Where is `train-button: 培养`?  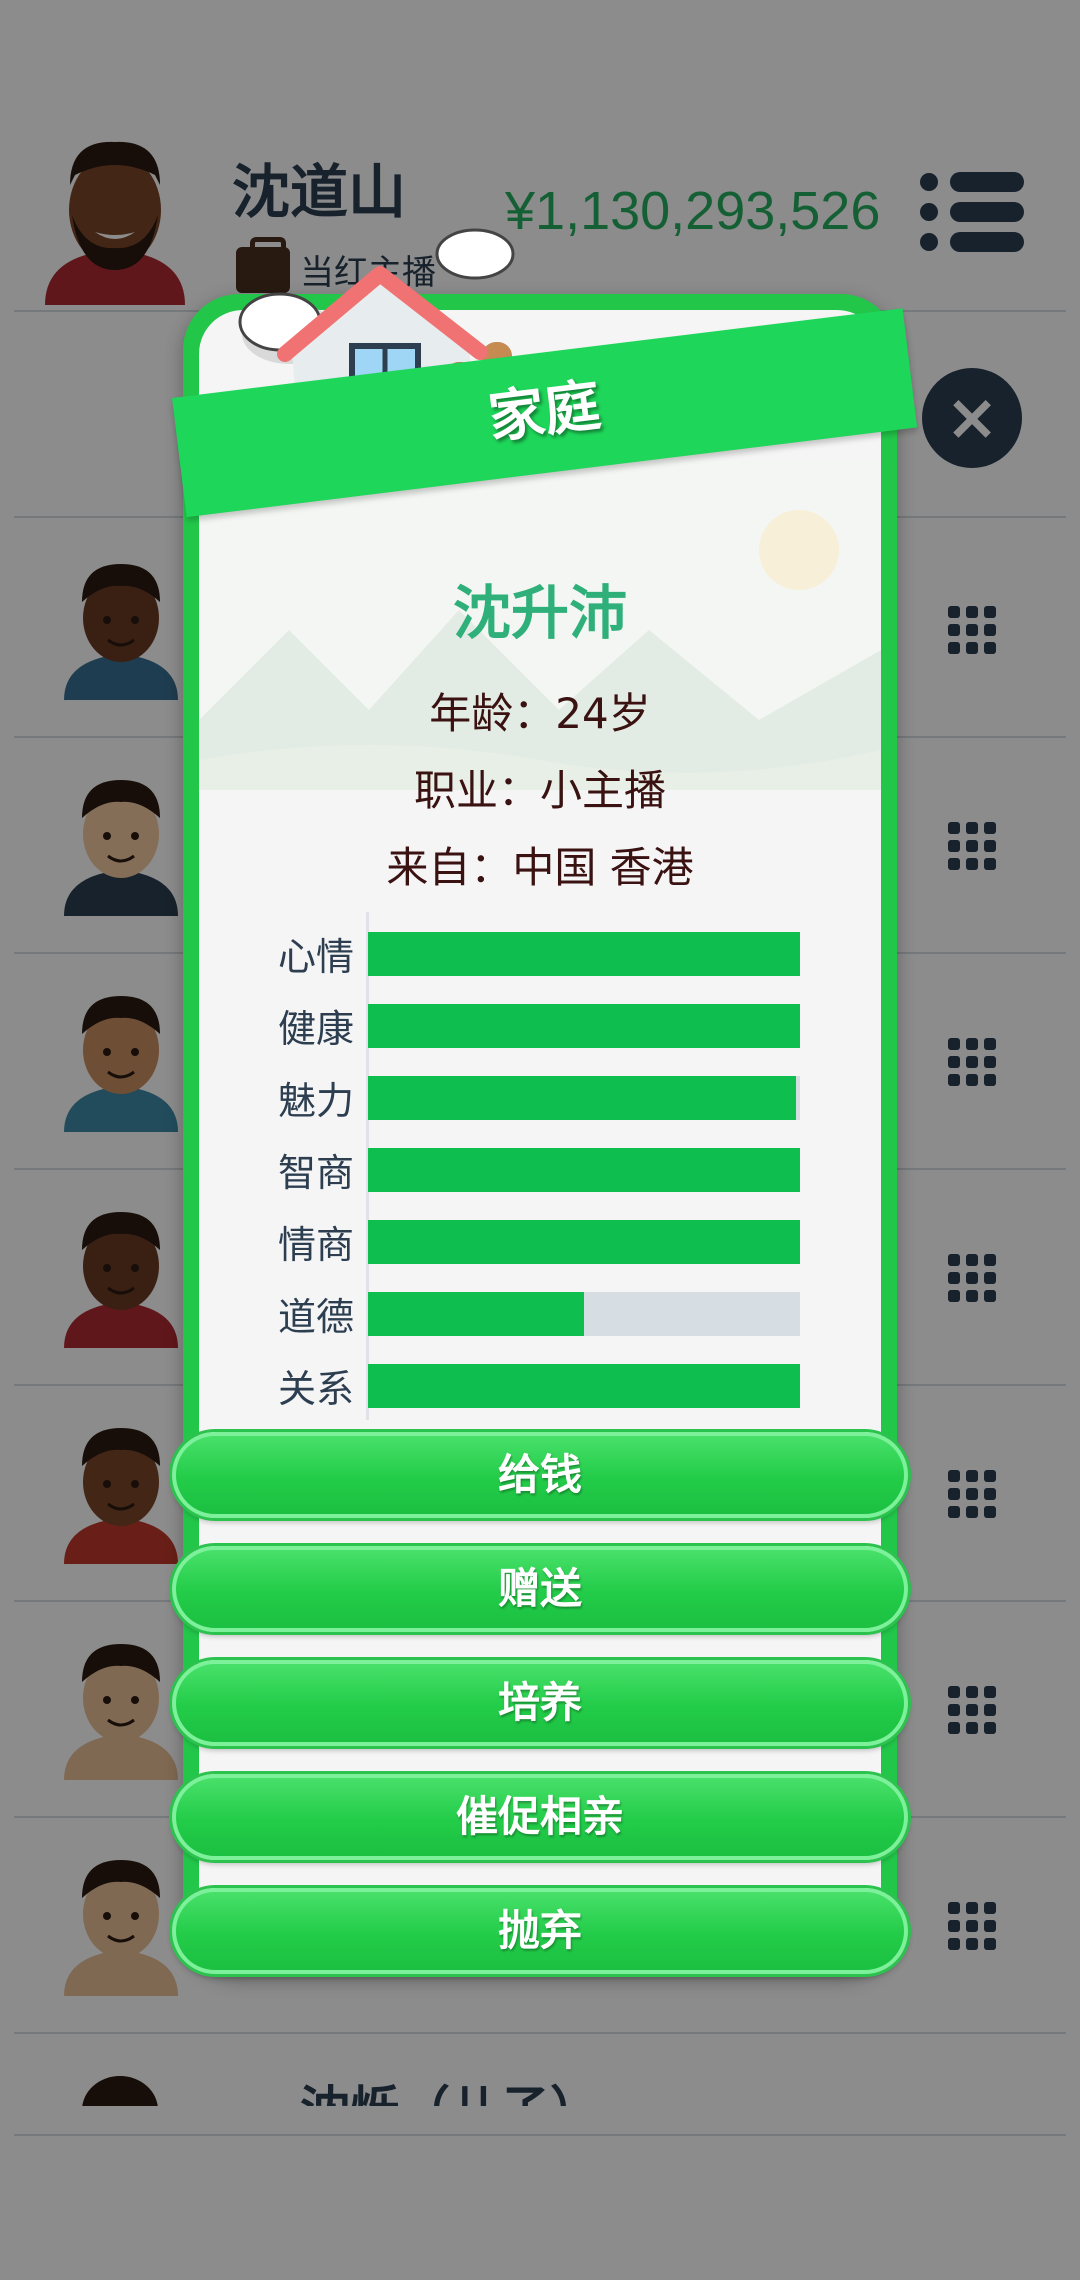 train-button: 培养 is located at coordinates (540, 1703).